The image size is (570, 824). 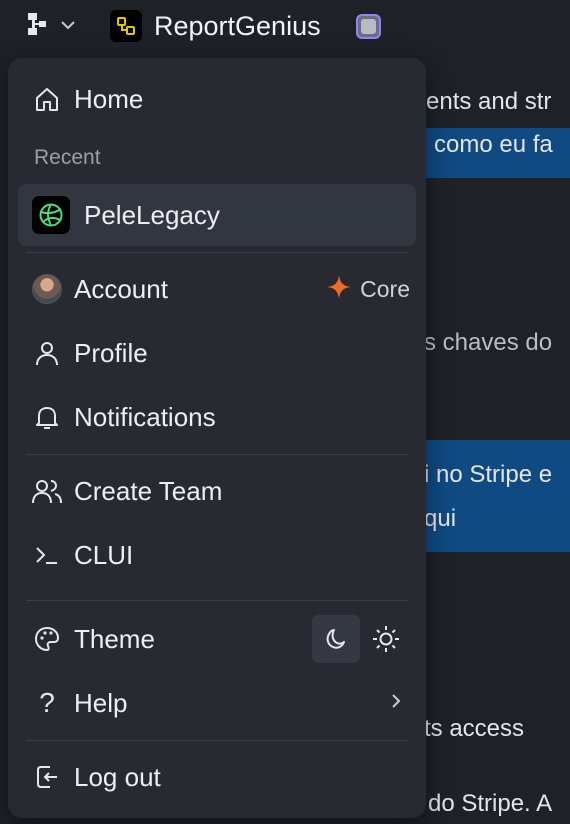 I want to click on volleyball-icon, so click(x=51, y=215).